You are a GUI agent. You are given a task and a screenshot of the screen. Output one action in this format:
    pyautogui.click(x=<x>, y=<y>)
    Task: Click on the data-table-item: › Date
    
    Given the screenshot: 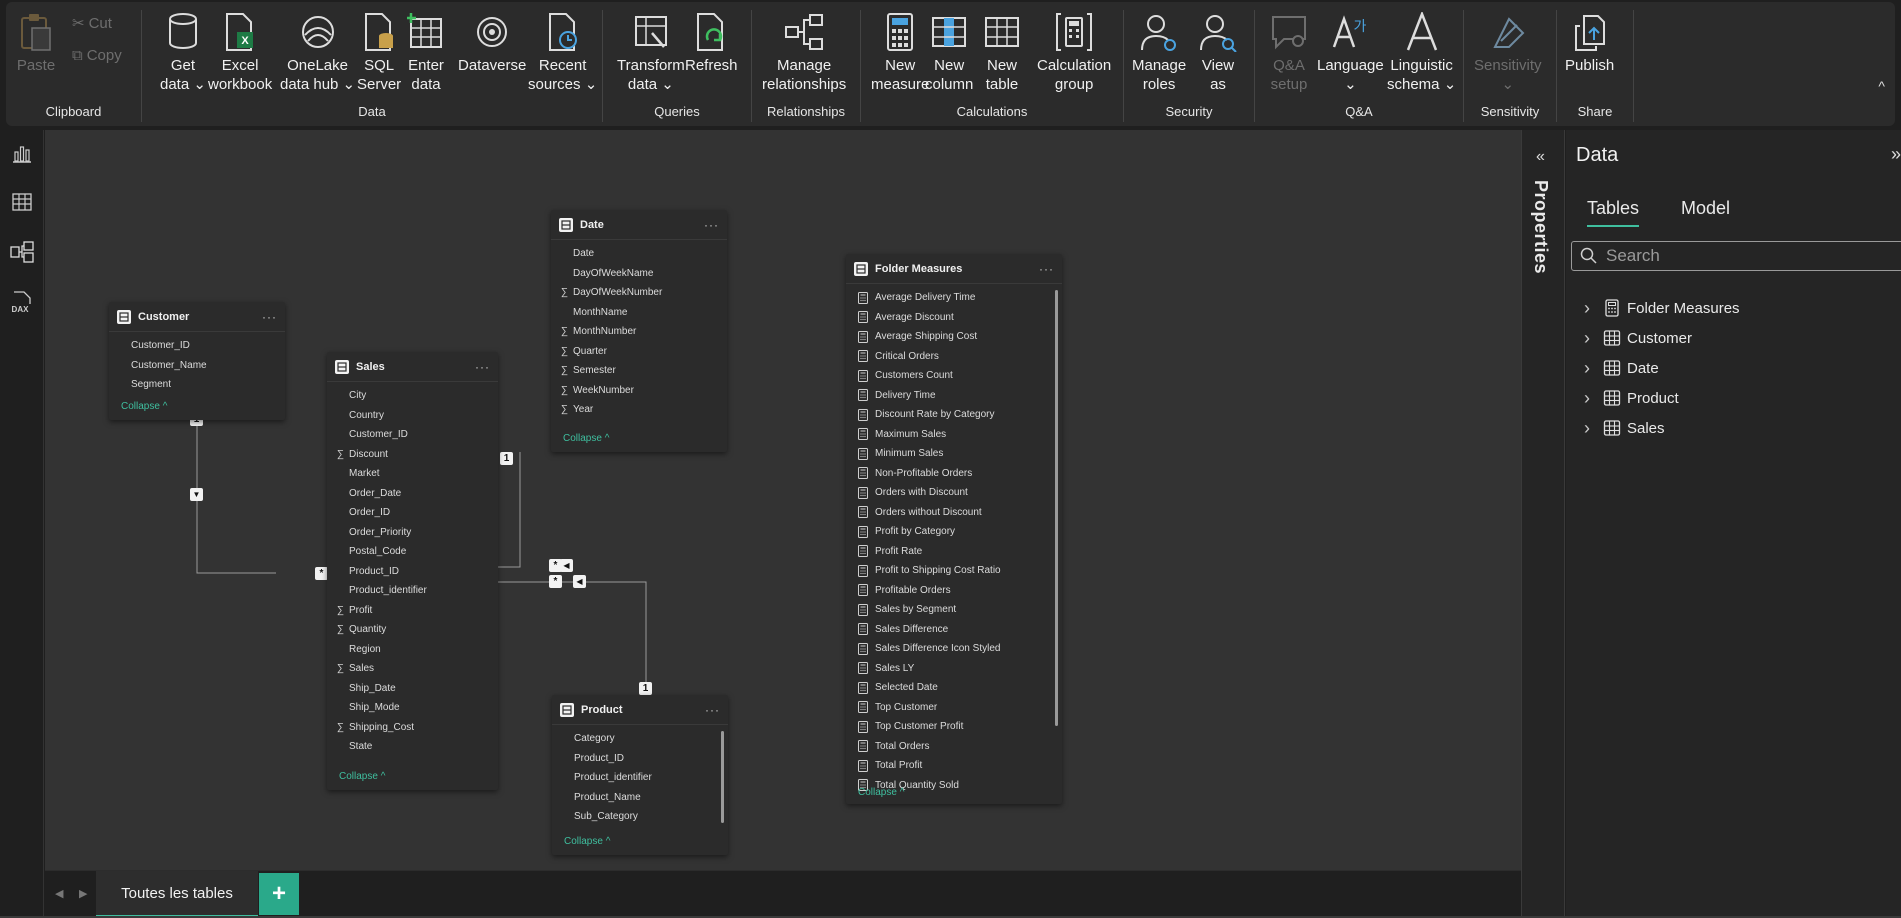 What is the action you would take?
    pyautogui.click(x=1621, y=368)
    